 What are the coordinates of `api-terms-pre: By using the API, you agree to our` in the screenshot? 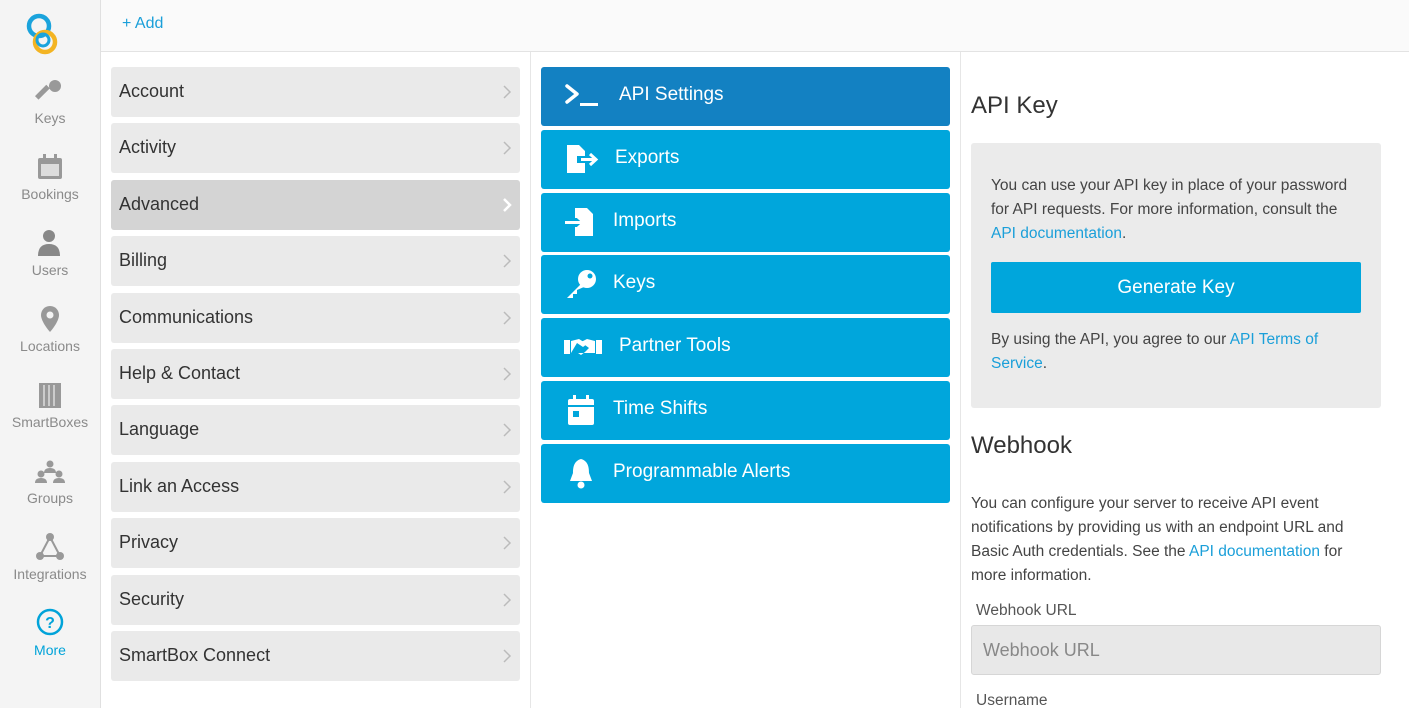 It's located at (1110, 339).